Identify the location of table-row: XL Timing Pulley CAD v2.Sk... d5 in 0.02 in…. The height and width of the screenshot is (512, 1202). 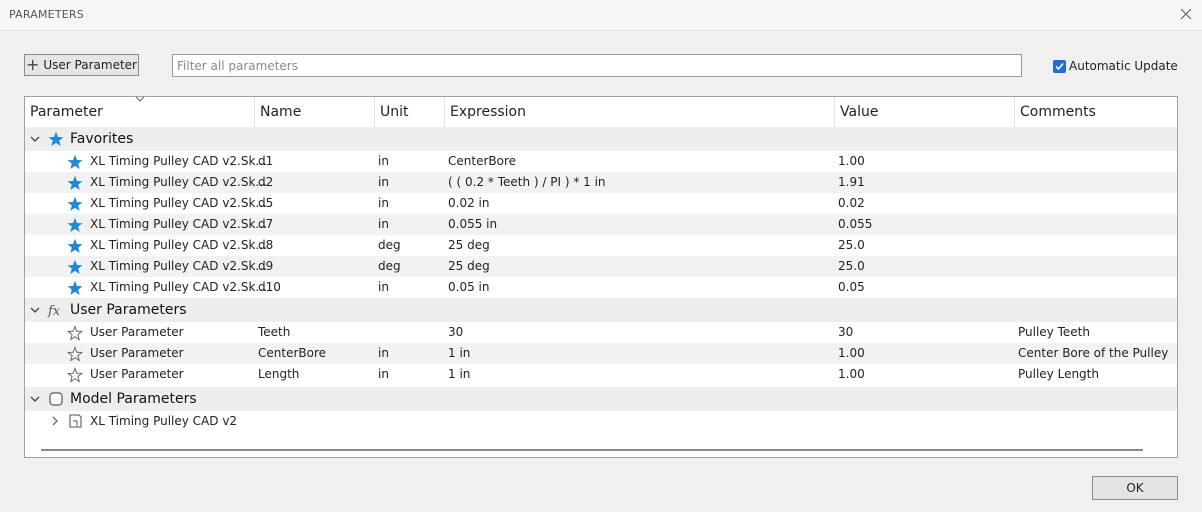
(601, 203).